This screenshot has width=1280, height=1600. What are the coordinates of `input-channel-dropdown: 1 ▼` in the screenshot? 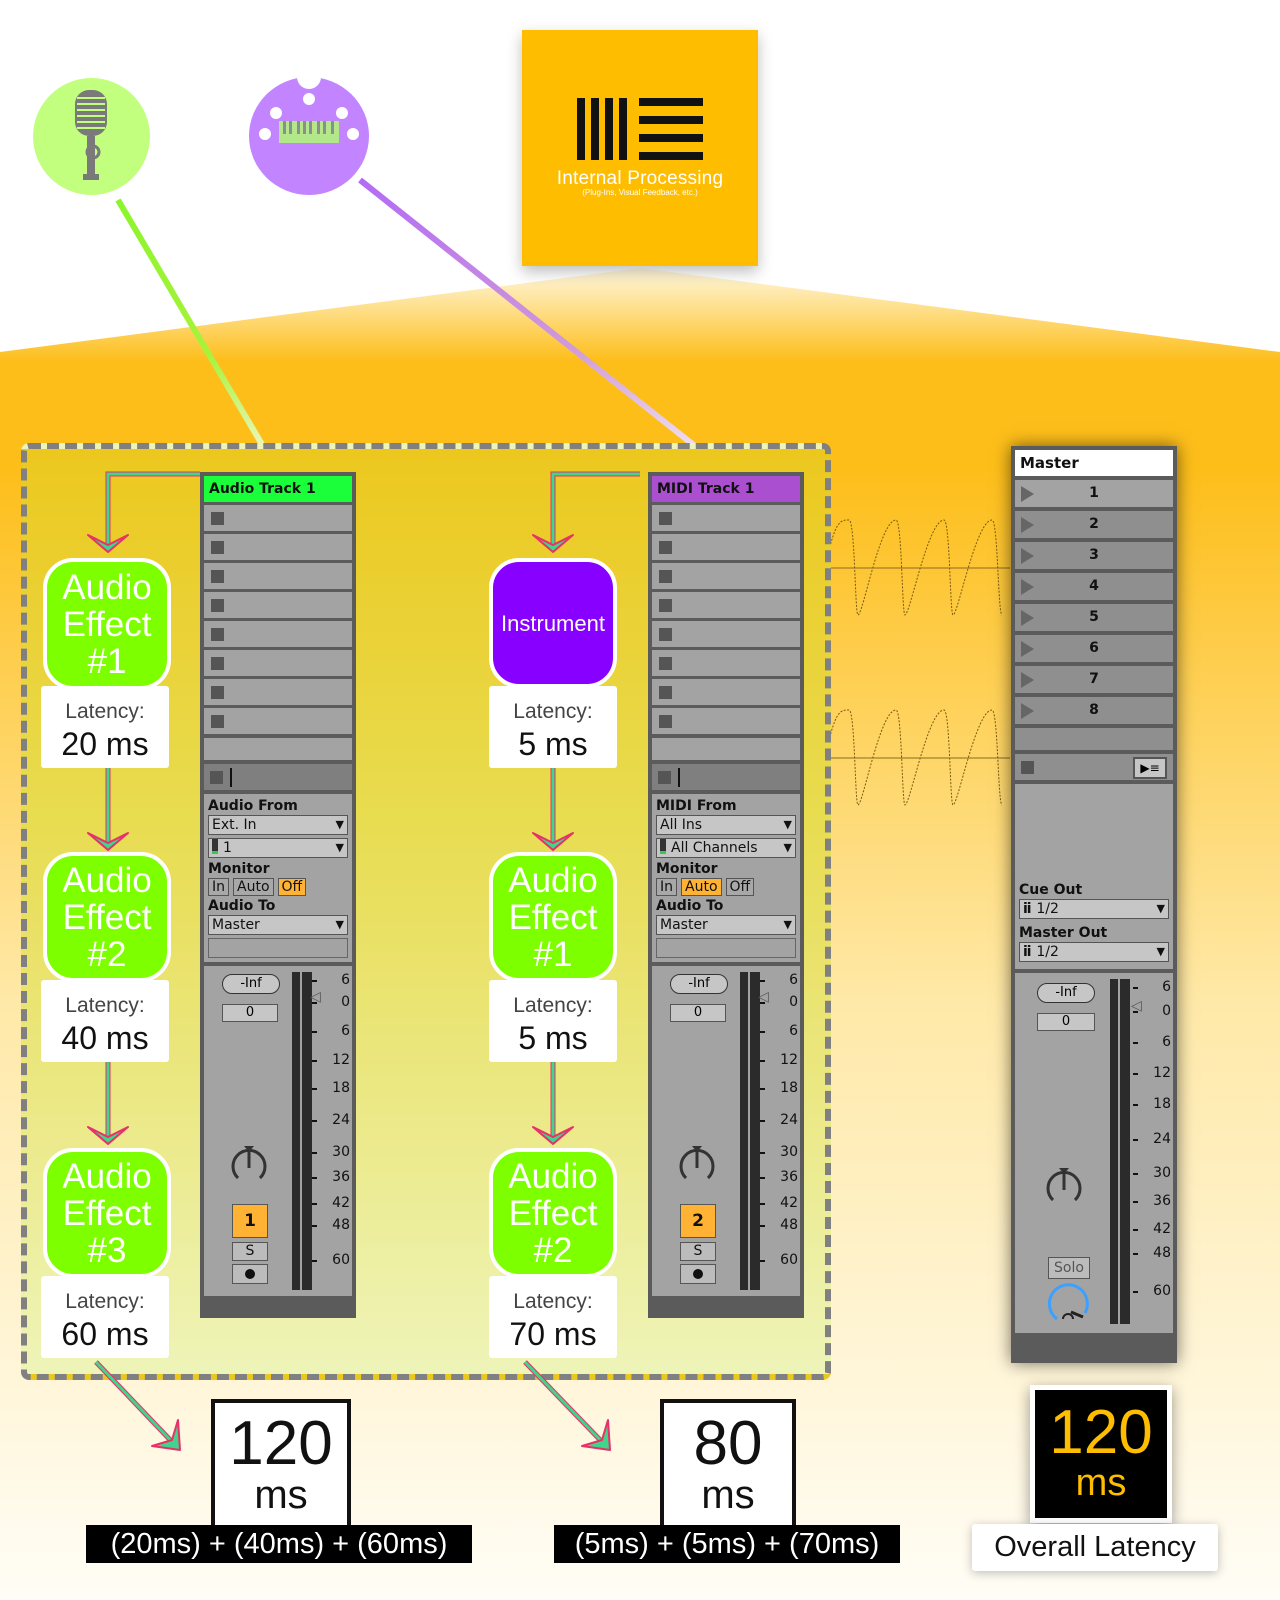 It's located at (278, 848).